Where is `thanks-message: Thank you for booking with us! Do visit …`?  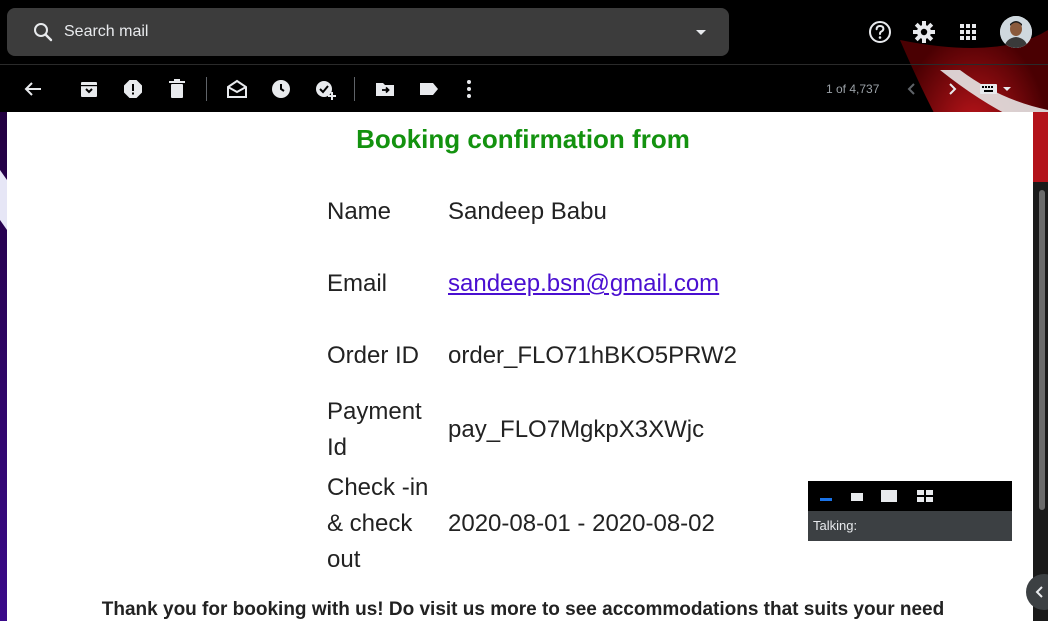 thanks-message: Thank you for booking with us! Do visit … is located at coordinates (523, 609).